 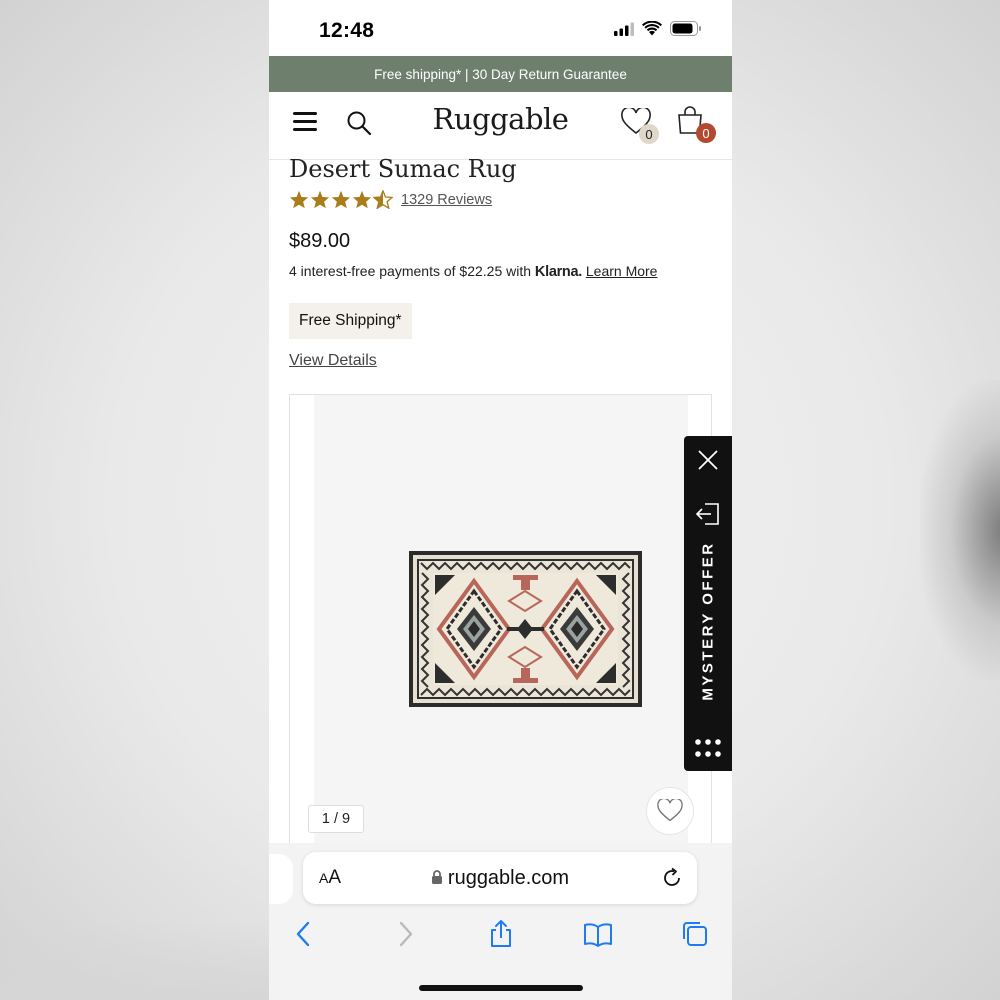 I want to click on status-icons, so click(x=658, y=28).